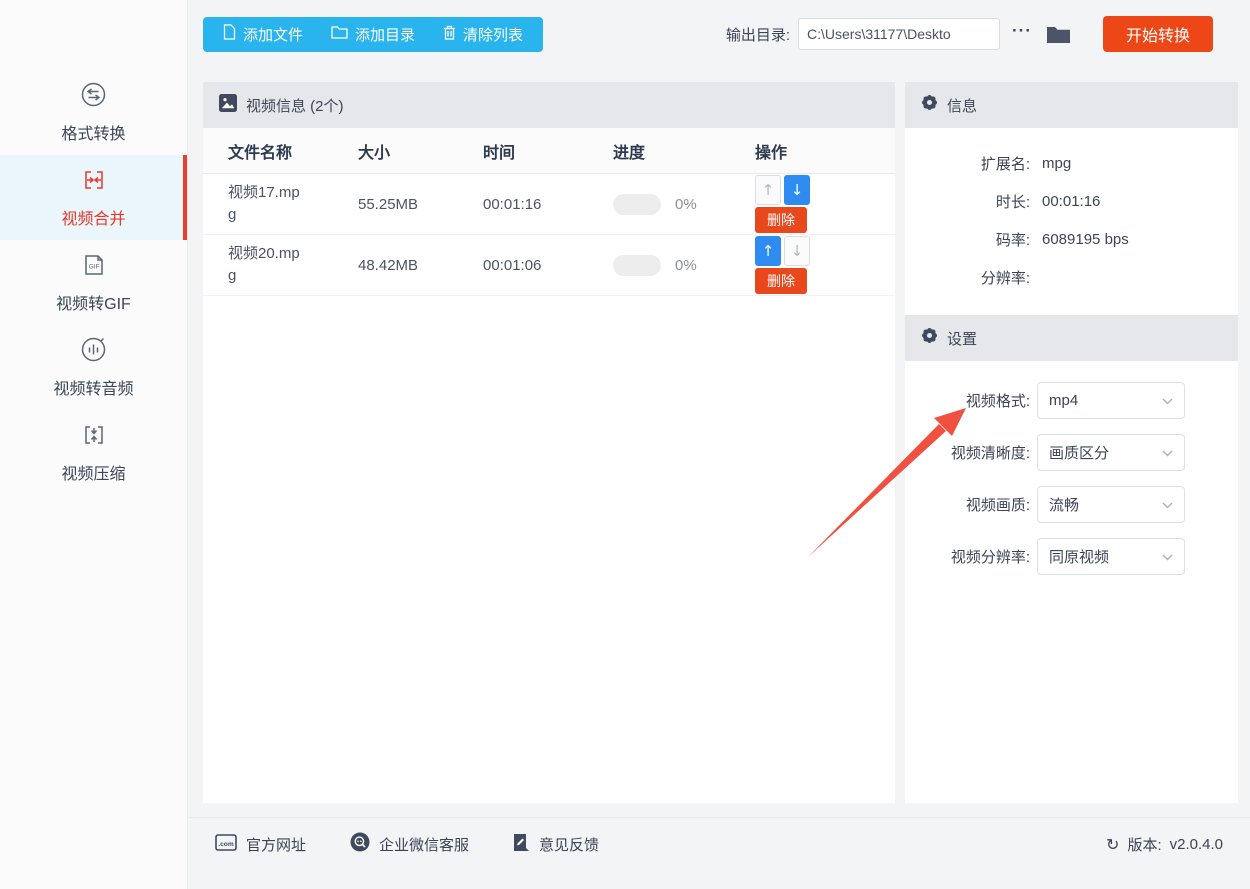 Image resolution: width=1250 pixels, height=889 pixels. I want to click on add-directory-label: 添加目录, so click(385, 35).